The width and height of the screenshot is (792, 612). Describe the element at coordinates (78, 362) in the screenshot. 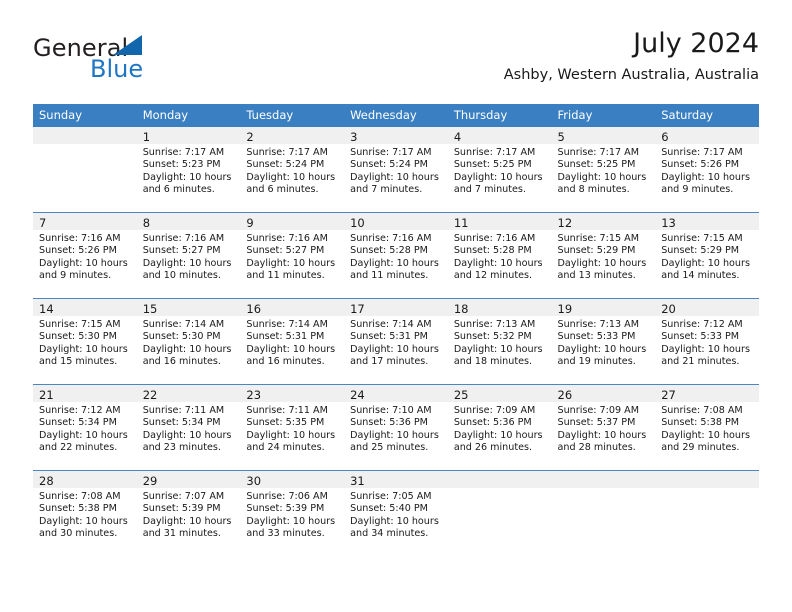

I see `daylight-text-line2: and 15 minutes.` at that location.